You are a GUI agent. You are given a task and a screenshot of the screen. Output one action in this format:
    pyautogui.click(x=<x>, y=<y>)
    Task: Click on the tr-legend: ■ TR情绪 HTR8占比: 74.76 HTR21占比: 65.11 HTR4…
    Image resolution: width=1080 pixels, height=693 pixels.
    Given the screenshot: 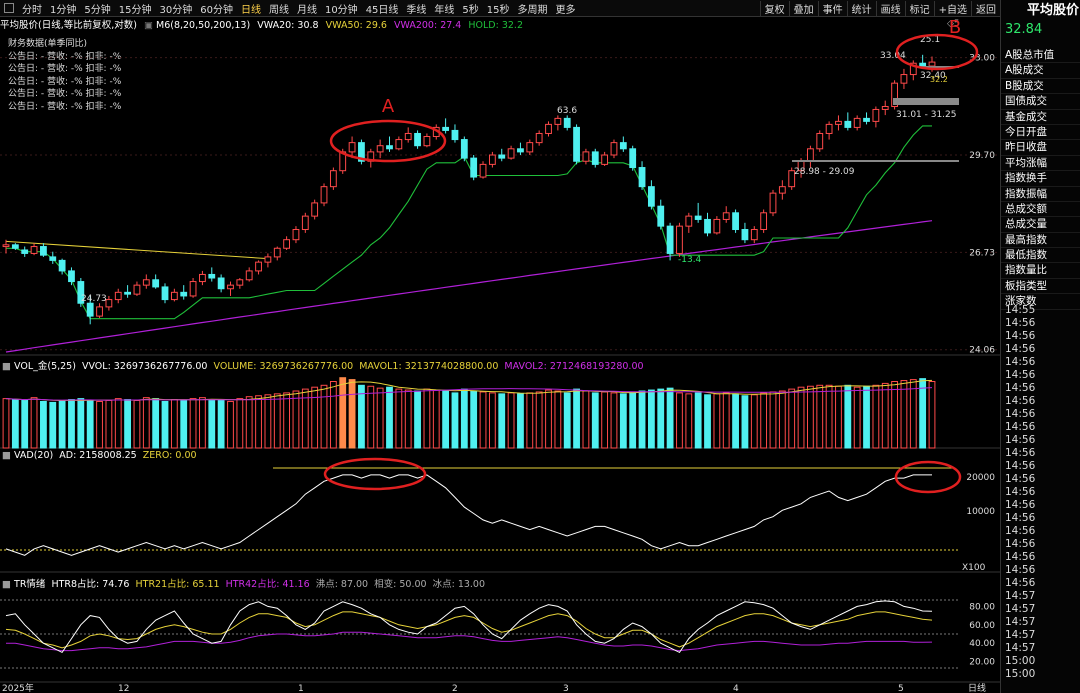 What is the action you would take?
    pyautogui.click(x=244, y=584)
    